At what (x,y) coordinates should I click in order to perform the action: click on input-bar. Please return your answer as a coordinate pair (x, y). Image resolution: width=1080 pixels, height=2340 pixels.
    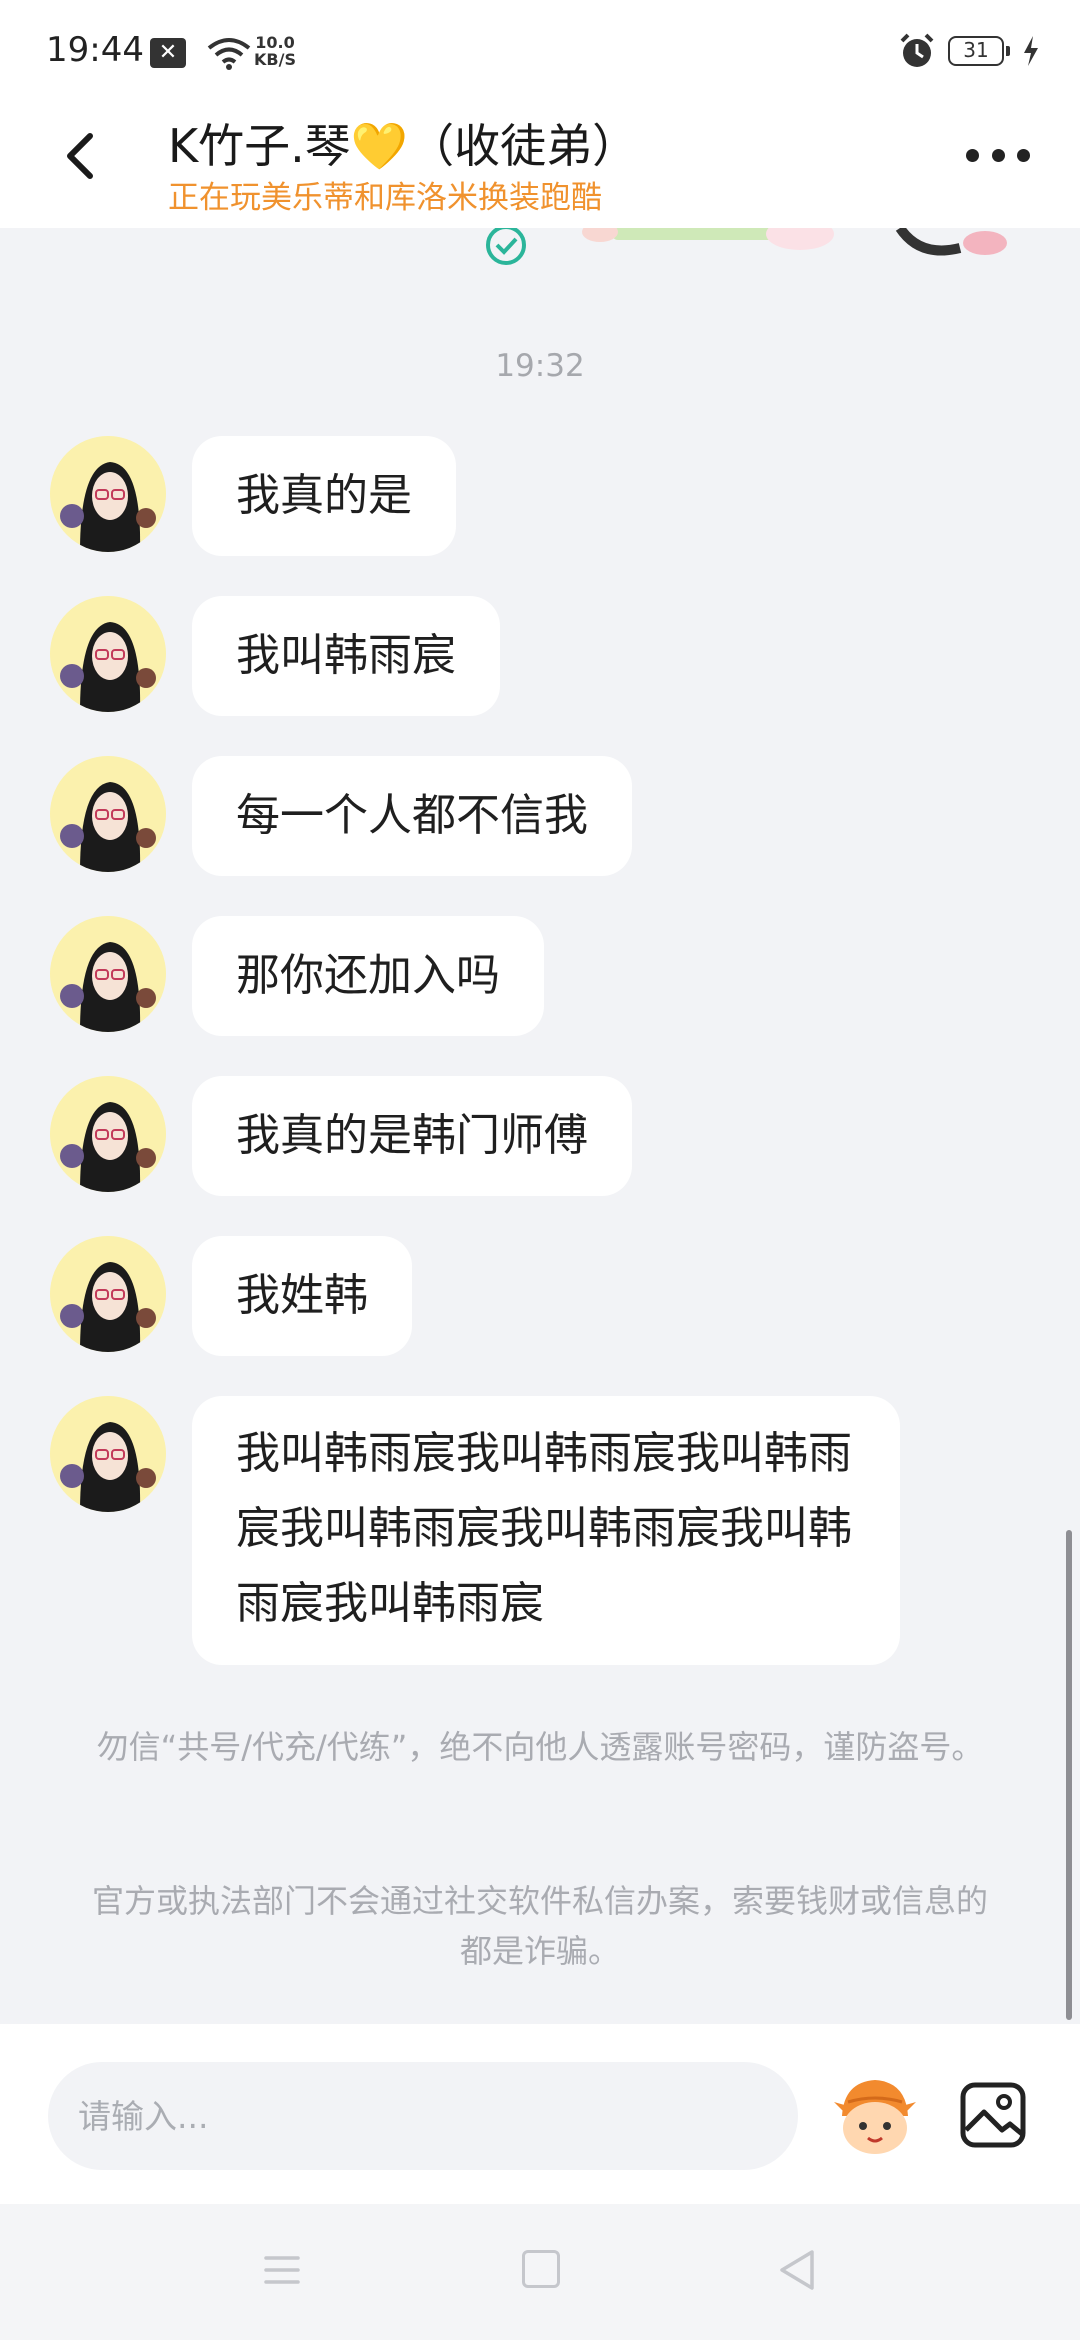
    Looking at the image, I should click on (540, 2114).